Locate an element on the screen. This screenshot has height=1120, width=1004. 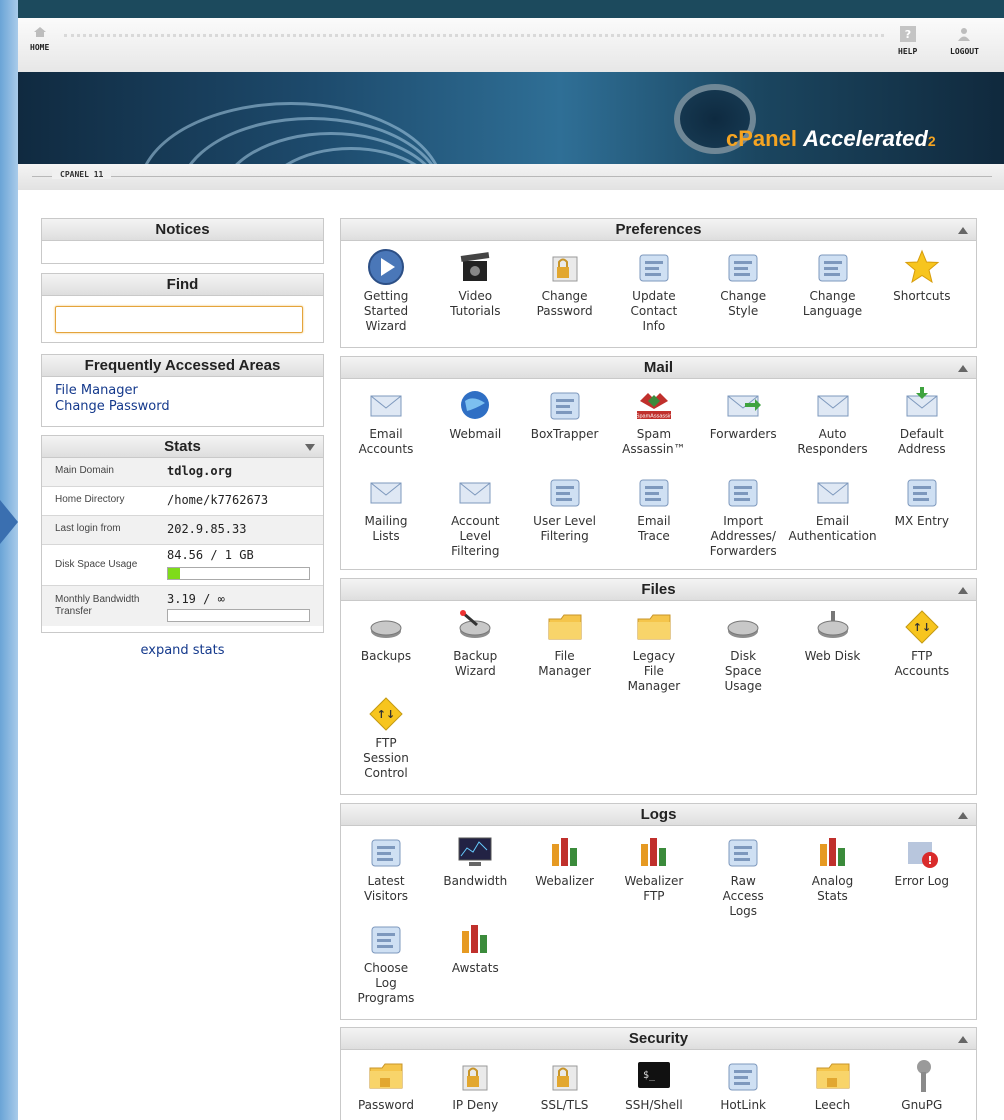
stats-label: Main Domain is located at coordinates (84, 470).